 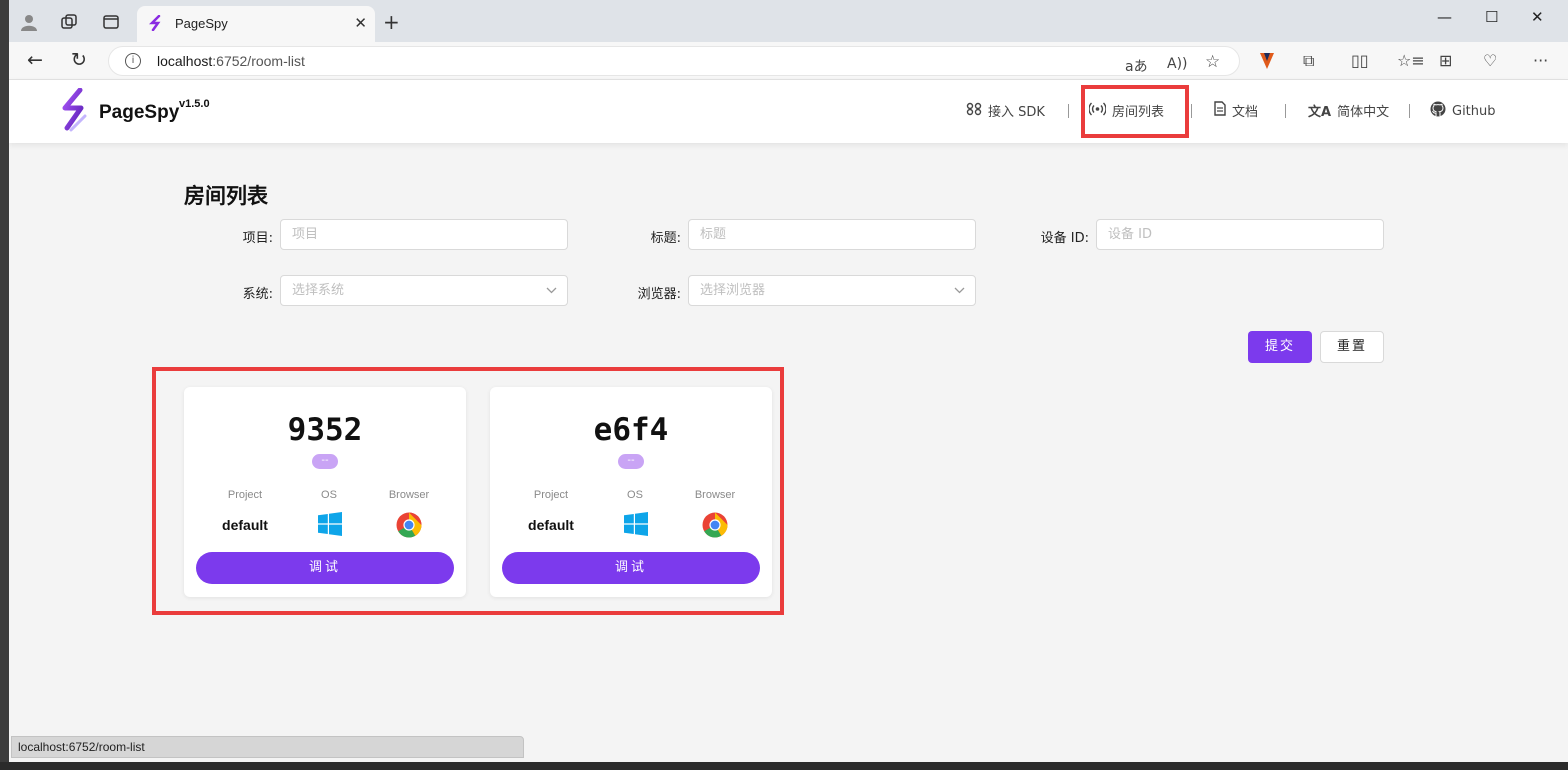 What do you see at coordinates (257, 294) in the screenshot?
I see `os-label: 系统:` at bounding box center [257, 294].